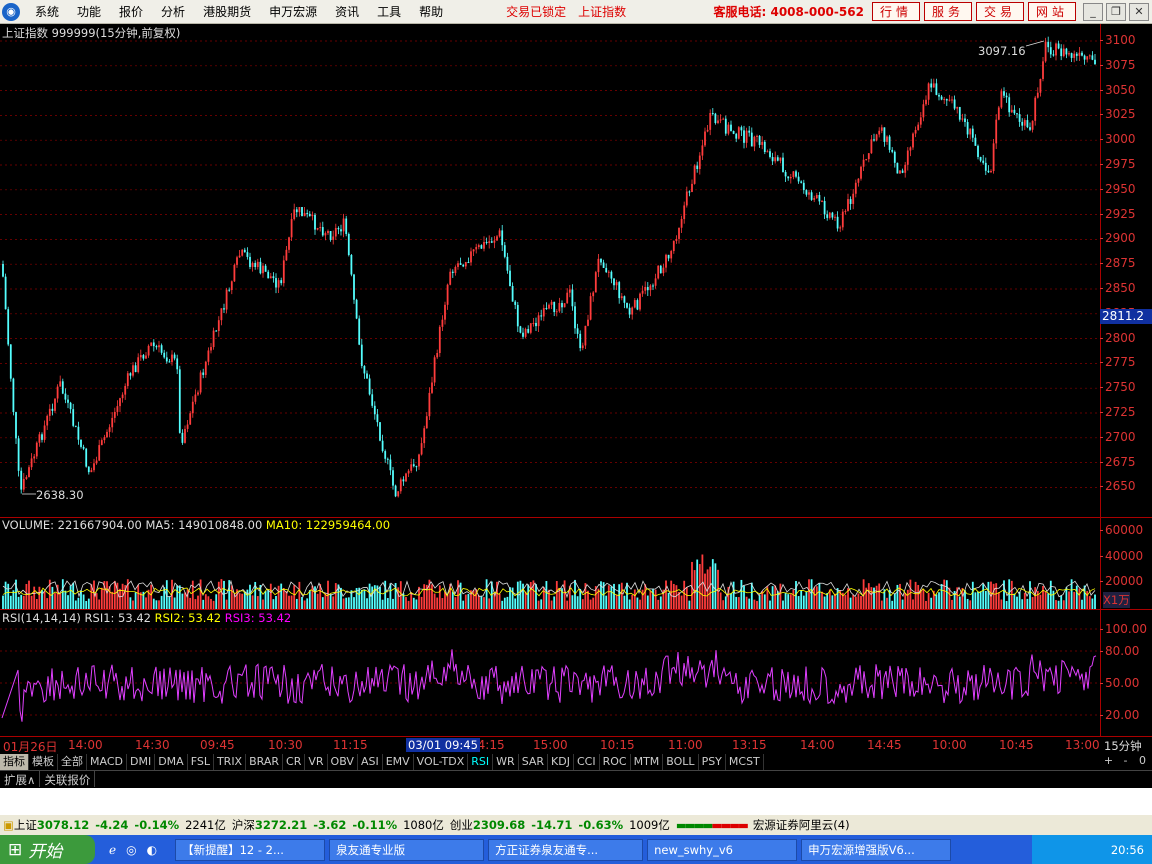 Image resolution: width=1152 pixels, height=864 pixels. Describe the element at coordinates (506, 762) in the screenshot. I see `indicator-tab: WR` at that location.